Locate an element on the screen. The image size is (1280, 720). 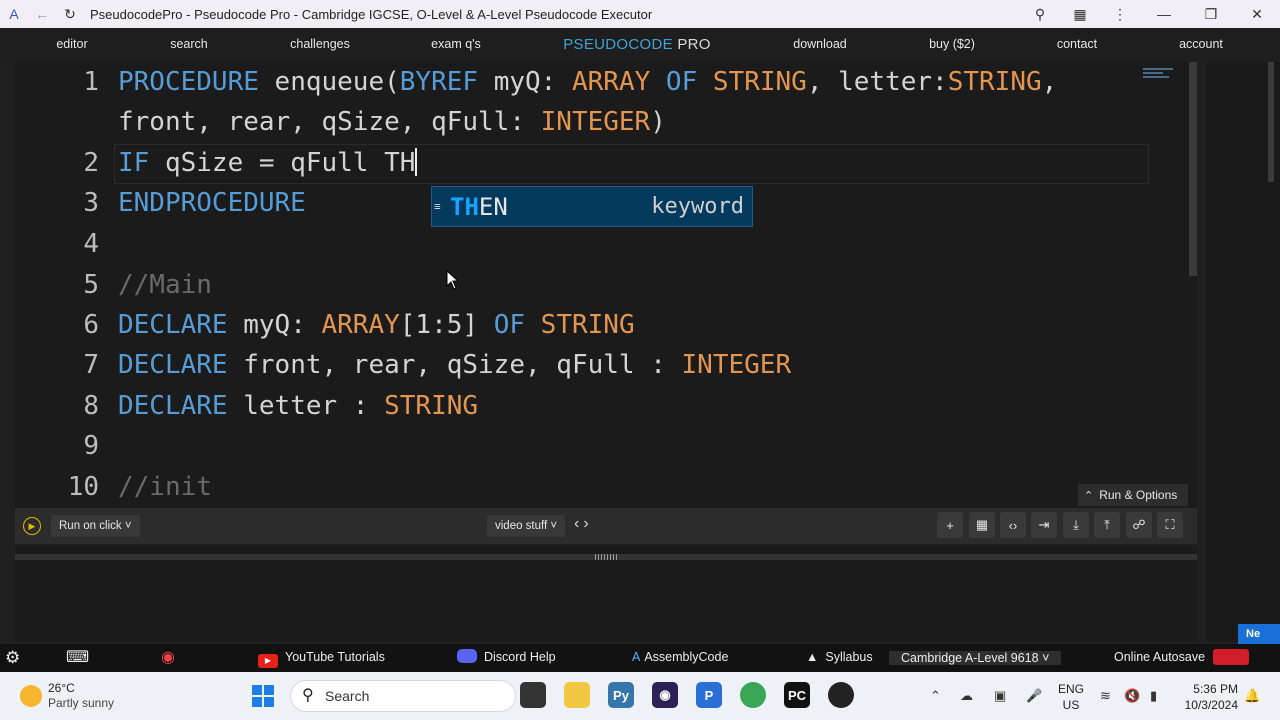
temperature: 26°C is located at coordinates (61, 688).